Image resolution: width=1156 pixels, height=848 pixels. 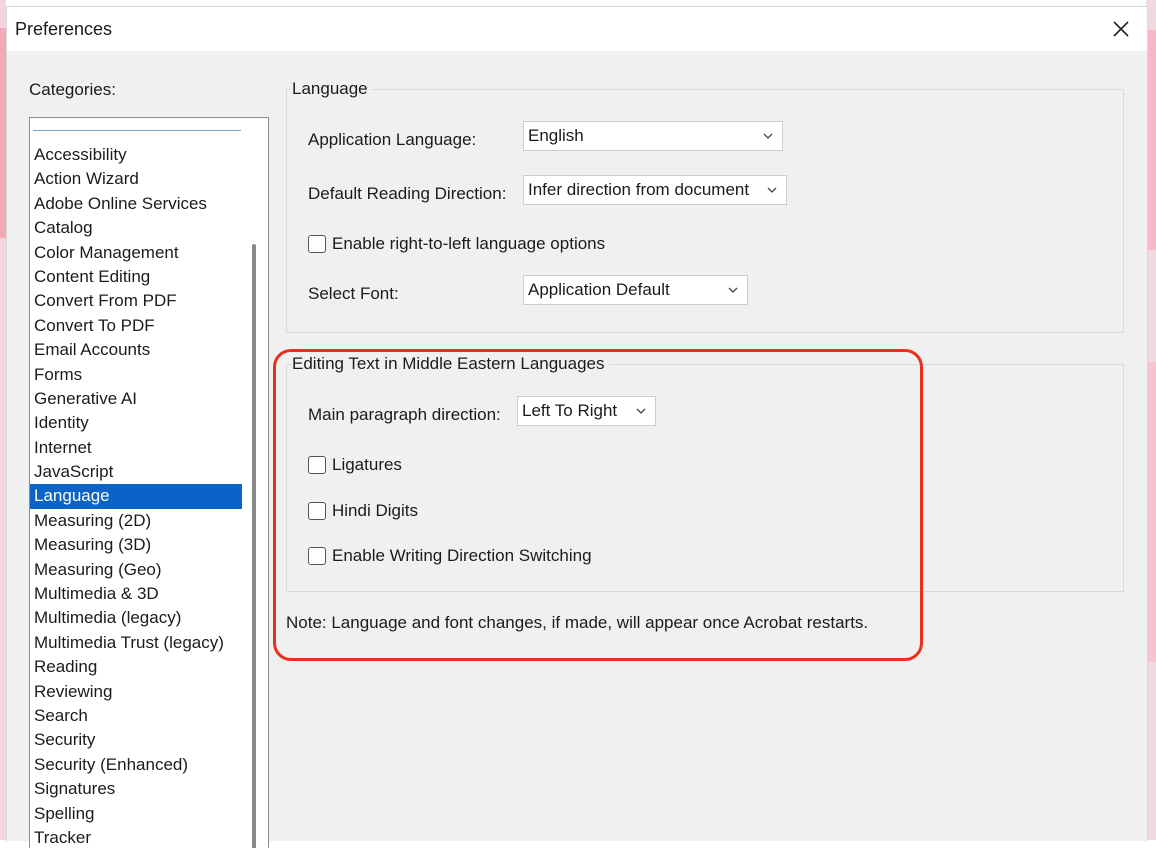 What do you see at coordinates (136, 155) in the screenshot?
I see `category-item: Accessibility` at bounding box center [136, 155].